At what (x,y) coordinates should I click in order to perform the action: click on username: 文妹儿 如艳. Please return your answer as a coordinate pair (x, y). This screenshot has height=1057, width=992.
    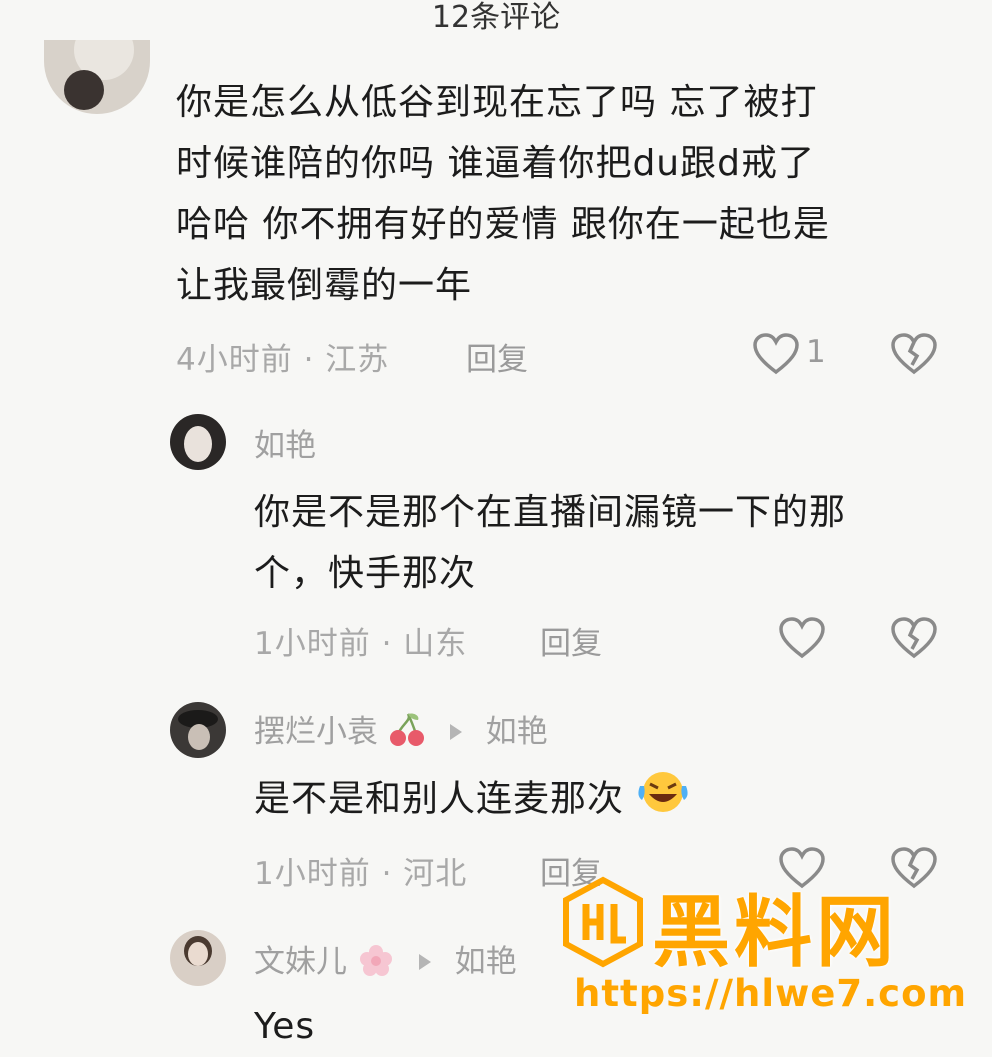
    Looking at the image, I should click on (385, 961).